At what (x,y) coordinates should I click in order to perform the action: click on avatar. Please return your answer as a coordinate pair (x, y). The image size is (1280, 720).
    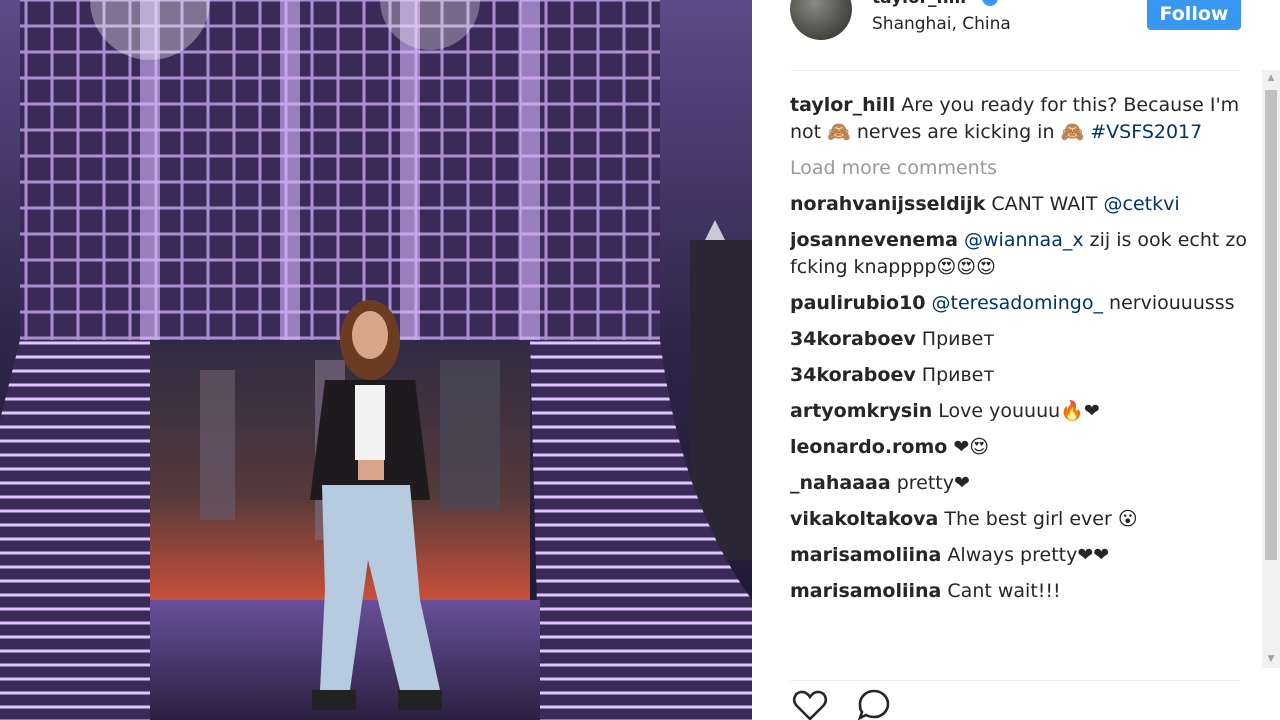
    Looking at the image, I should click on (821, 20).